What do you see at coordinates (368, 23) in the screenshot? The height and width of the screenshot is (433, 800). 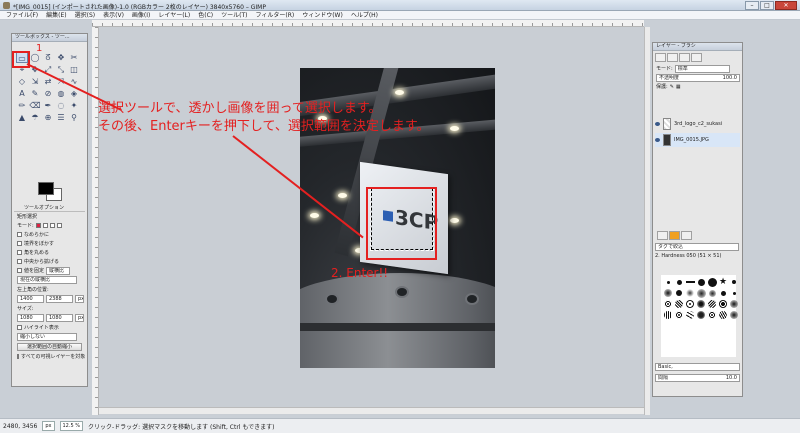 I see `horizontal-ruler` at bounding box center [368, 23].